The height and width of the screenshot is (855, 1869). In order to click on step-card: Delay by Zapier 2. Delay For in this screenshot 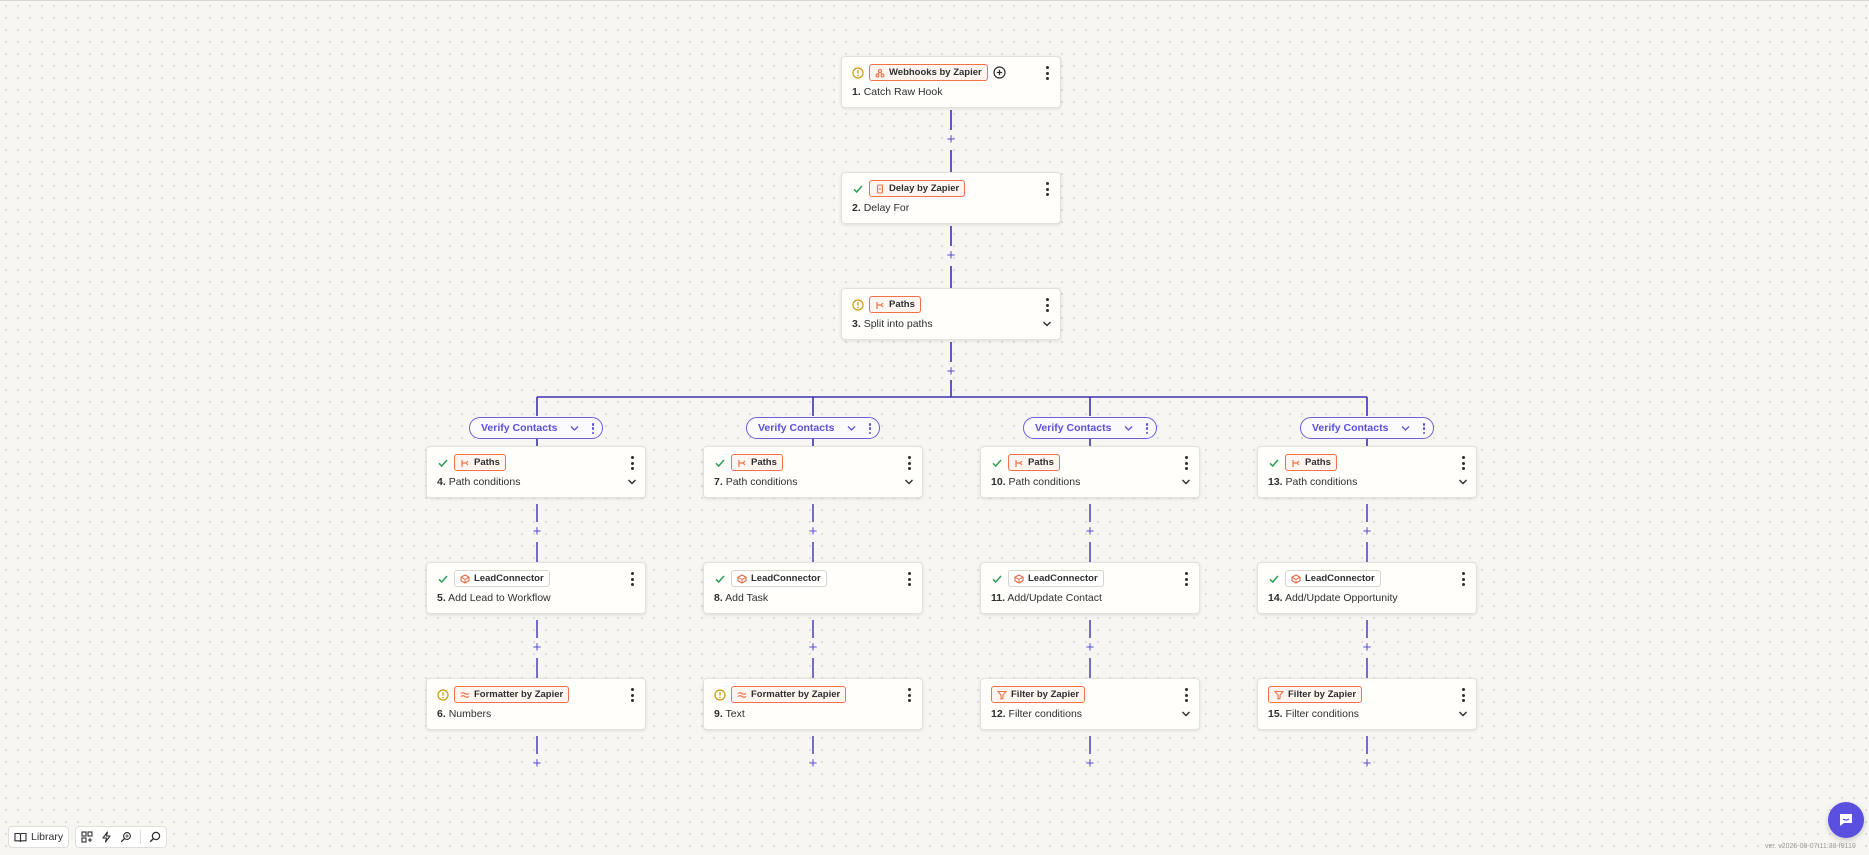, I will do `click(951, 198)`.